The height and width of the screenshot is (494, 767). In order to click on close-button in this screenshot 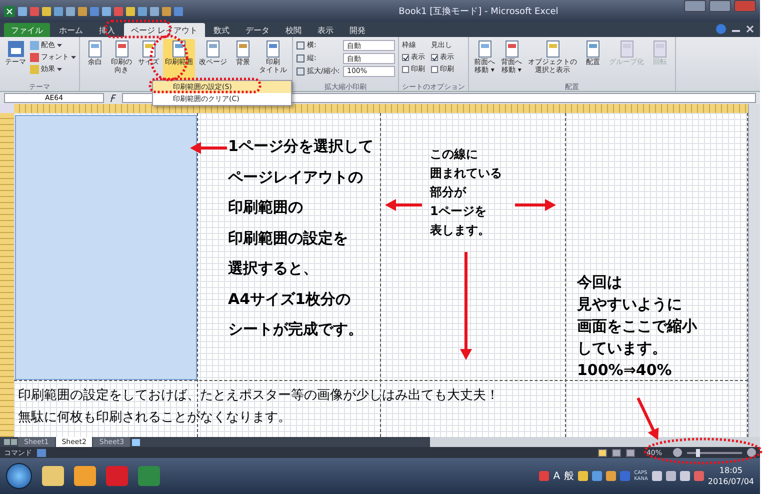, I will do `click(745, 6)`.